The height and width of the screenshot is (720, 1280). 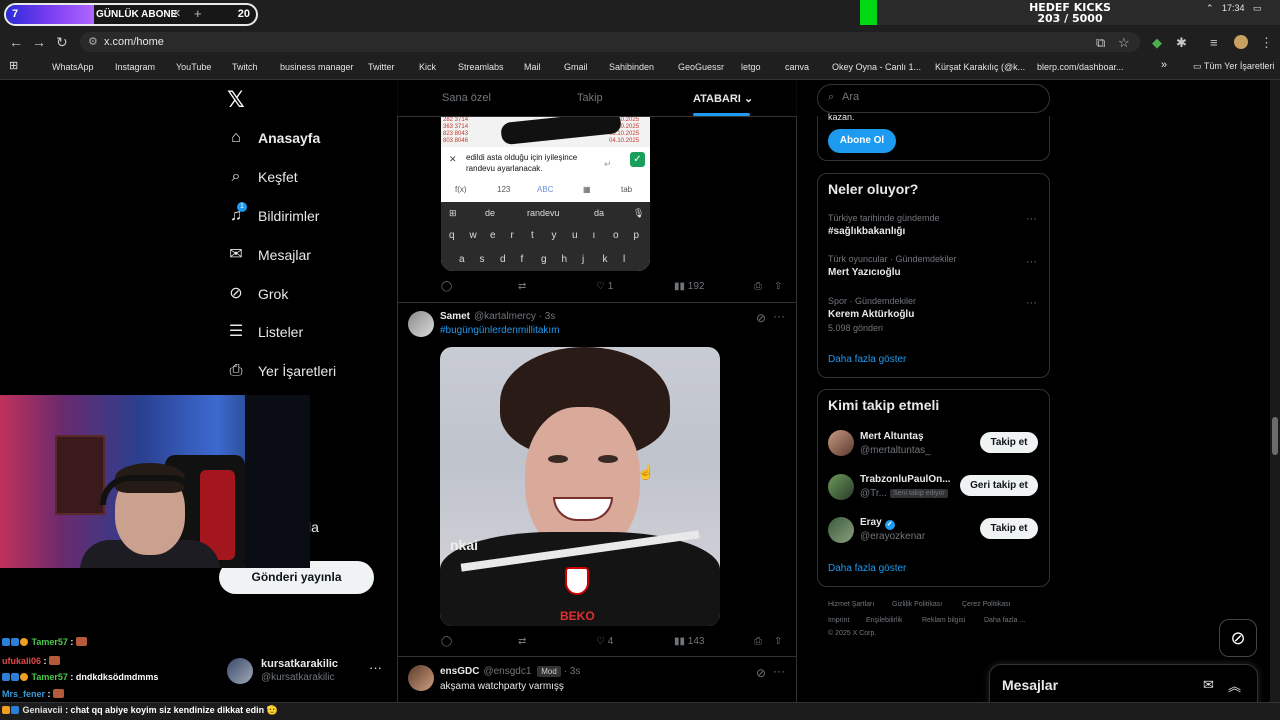 What do you see at coordinates (689, 641) in the screenshot?
I see `views-button: ▮▮ 143` at bounding box center [689, 641].